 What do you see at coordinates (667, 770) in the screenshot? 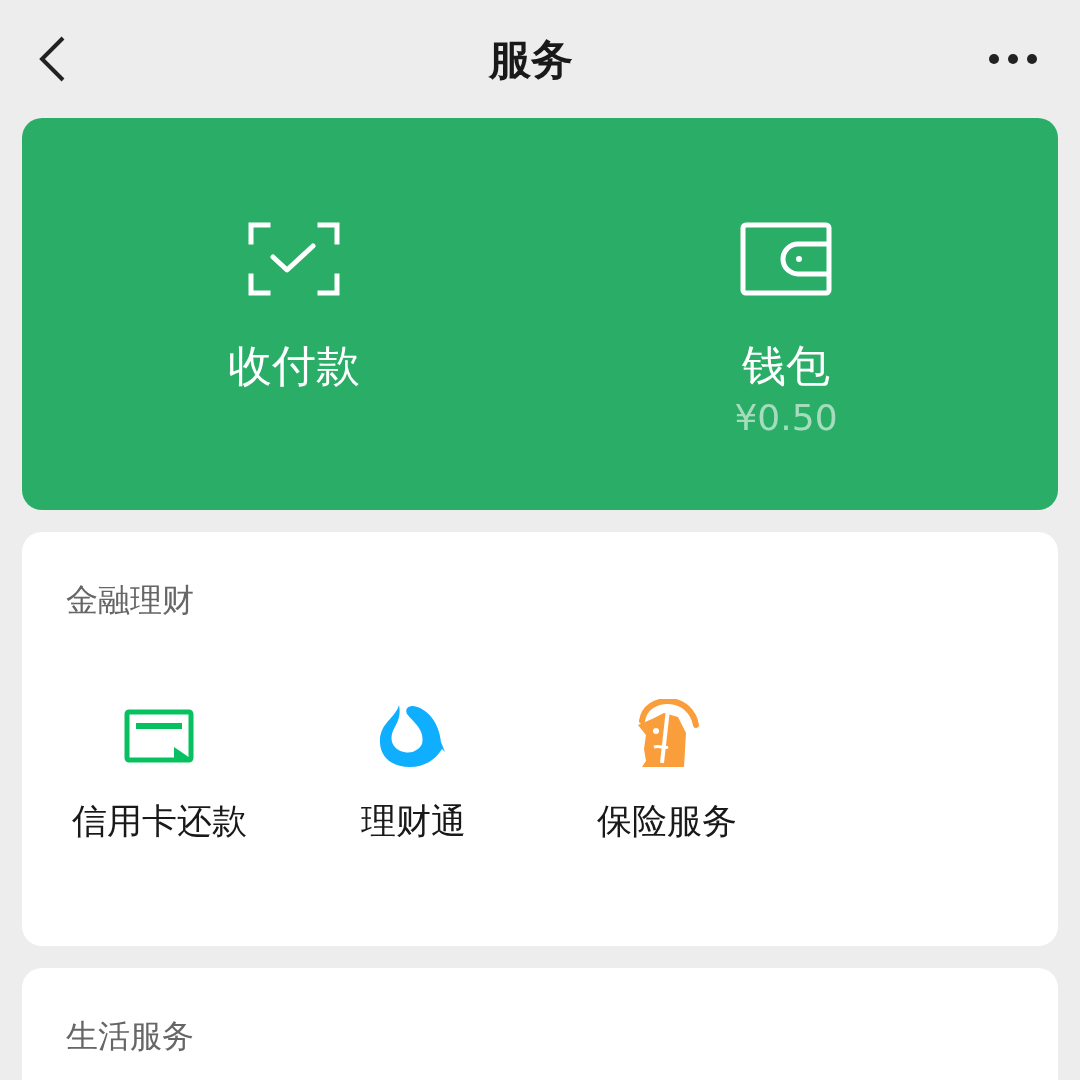
I see `service-item: 保险服务` at bounding box center [667, 770].